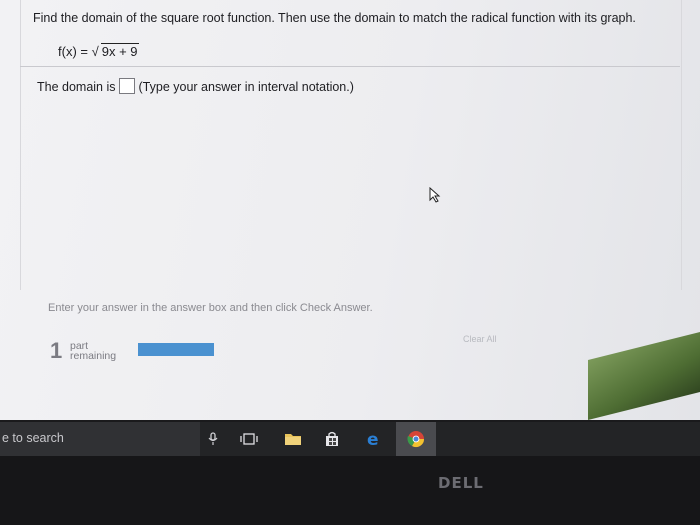 The width and height of the screenshot is (700, 525). Describe the element at coordinates (126, 86) in the screenshot. I see `domain-answer-box` at that location.